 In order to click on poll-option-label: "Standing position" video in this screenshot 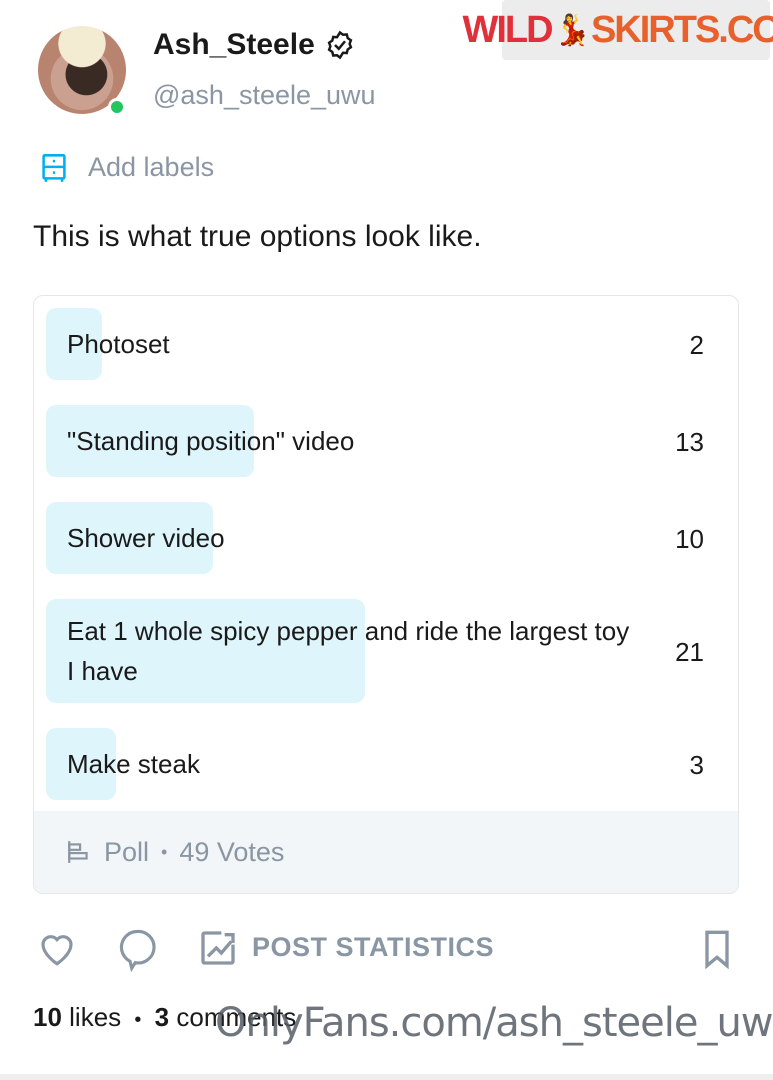, I will do `click(211, 441)`.